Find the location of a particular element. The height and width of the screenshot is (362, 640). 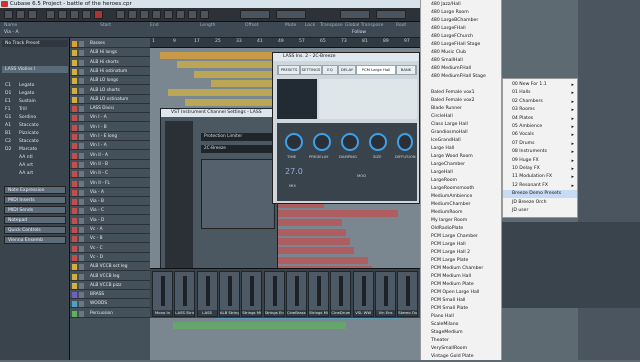

expression-map-item: A1 Staccato is located at coordinates (35, 125).